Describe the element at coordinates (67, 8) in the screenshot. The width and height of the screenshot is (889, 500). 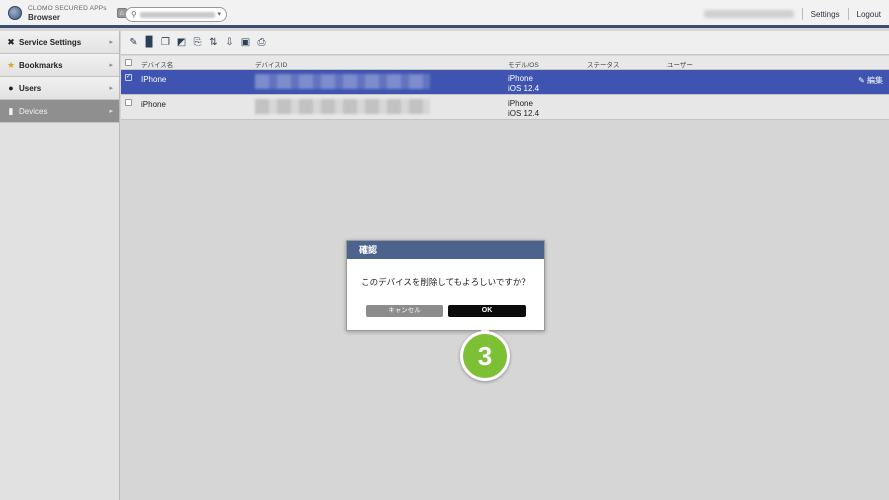
I see `brand-subtitle: CLOMO SECURED APPs` at that location.